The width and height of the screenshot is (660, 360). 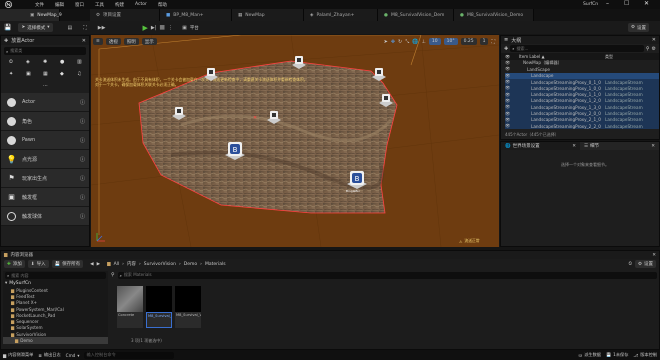 I want to click on surface-snap-icon: ⊥, so click(x=424, y=42).